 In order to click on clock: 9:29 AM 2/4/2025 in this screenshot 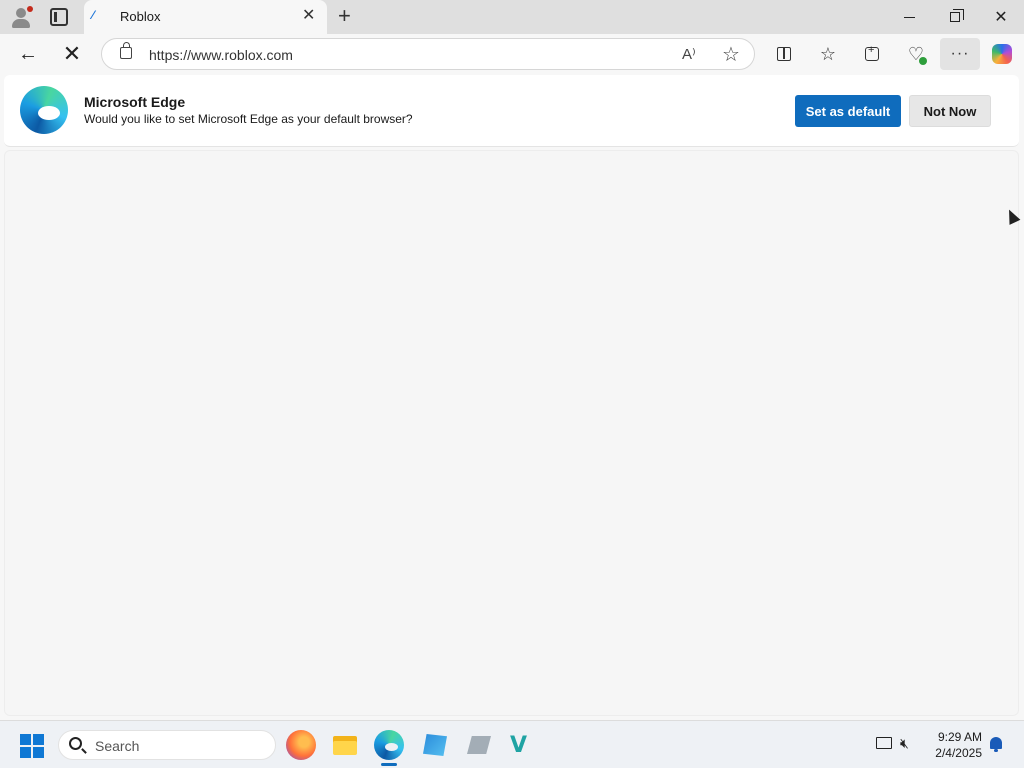, I will do `click(954, 745)`.